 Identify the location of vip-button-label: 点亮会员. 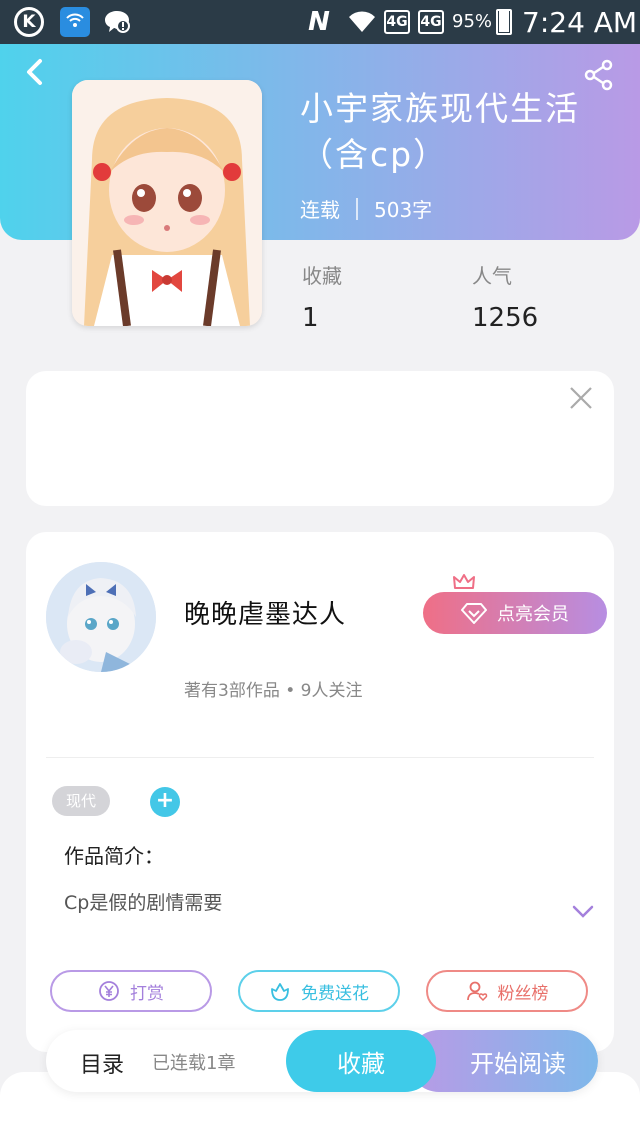
(533, 614).